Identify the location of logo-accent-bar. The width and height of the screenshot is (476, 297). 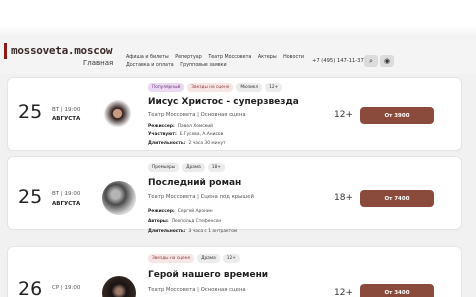
(5, 51).